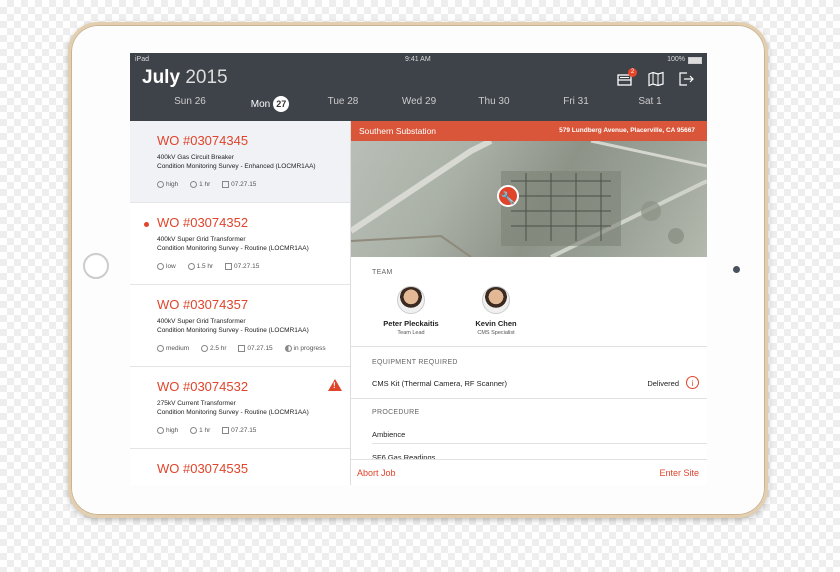 The image size is (840, 572). What do you see at coordinates (205, 267) in the screenshot?
I see `duration-value: 1.5 hr` at bounding box center [205, 267].